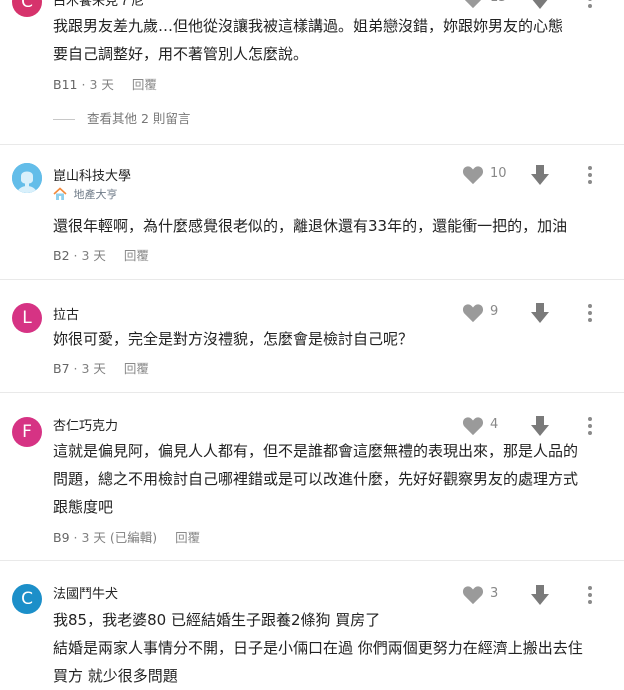 This screenshot has height=690, width=624. What do you see at coordinates (60, 193) in the screenshot?
I see `house-icon` at bounding box center [60, 193].